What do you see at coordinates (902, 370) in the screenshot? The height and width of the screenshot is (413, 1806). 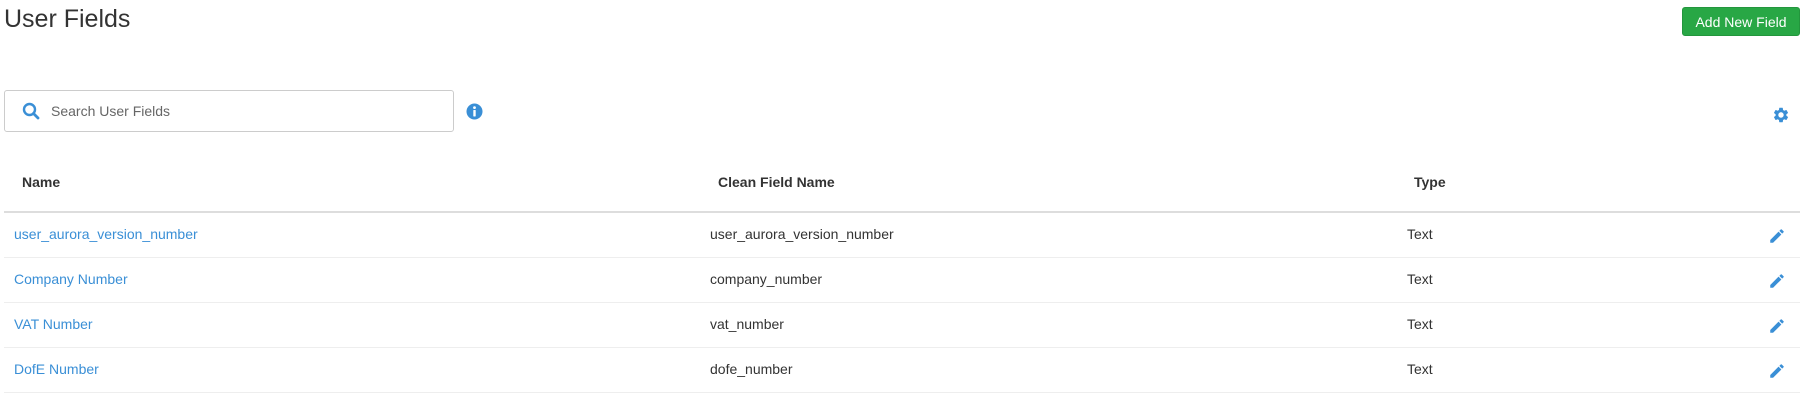 I see `table-row: DofE Number dofe_number Text` at bounding box center [902, 370].